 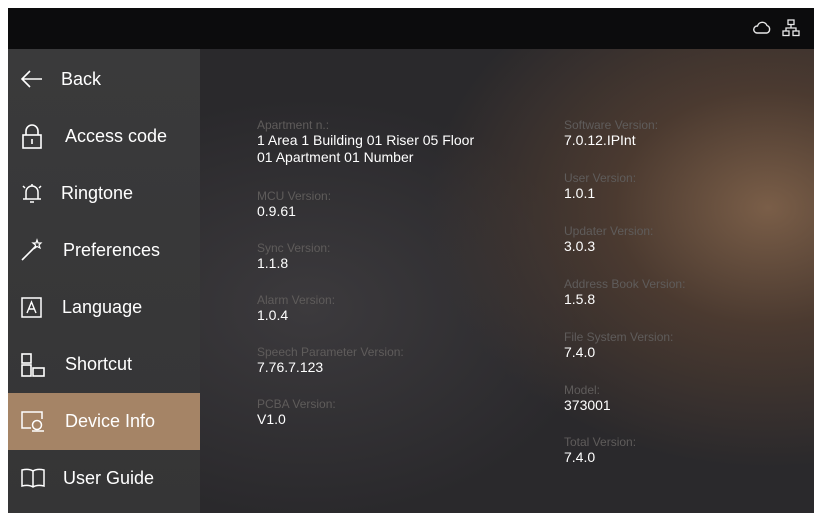 I want to click on sidebar-item-ringtone: Ringtone, so click(x=104, y=193).